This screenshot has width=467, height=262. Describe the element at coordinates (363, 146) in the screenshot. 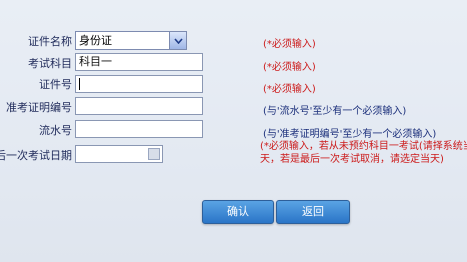

I see `warning-line-1: (*必须输入，若从未预约科目一考试(请择系统当` at that location.